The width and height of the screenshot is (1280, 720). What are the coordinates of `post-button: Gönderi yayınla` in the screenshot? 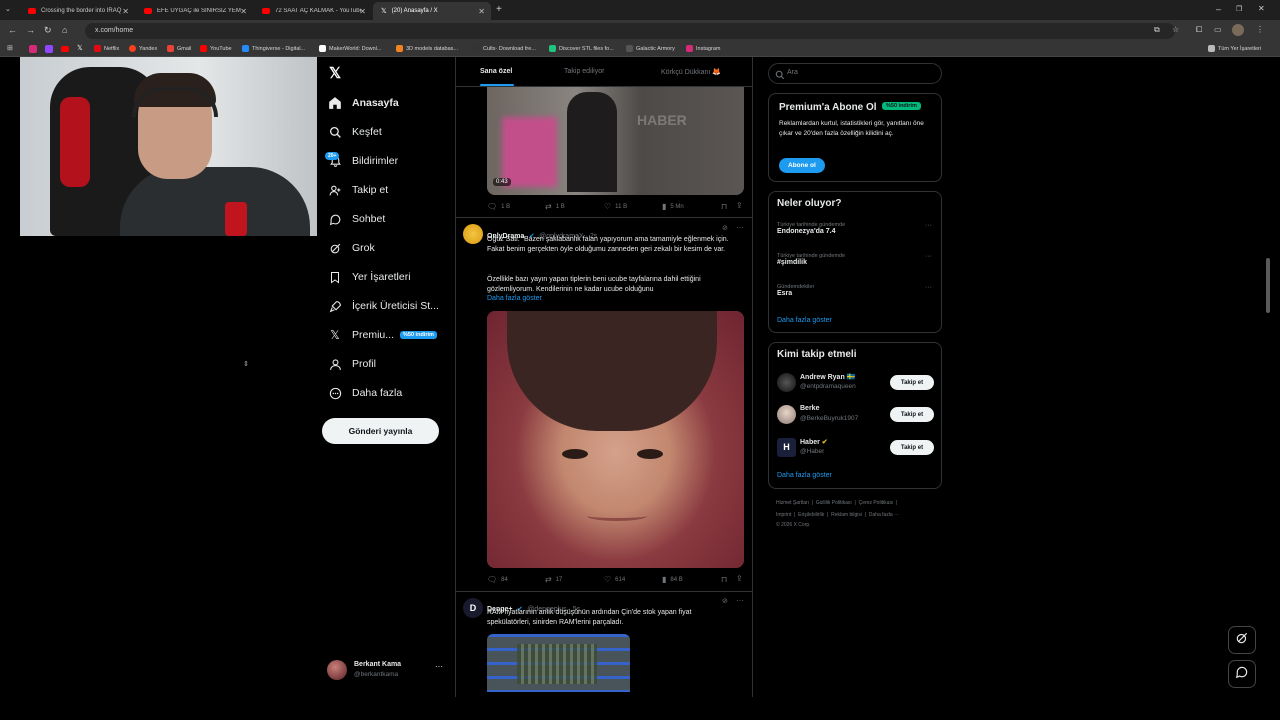 It's located at (380, 431).